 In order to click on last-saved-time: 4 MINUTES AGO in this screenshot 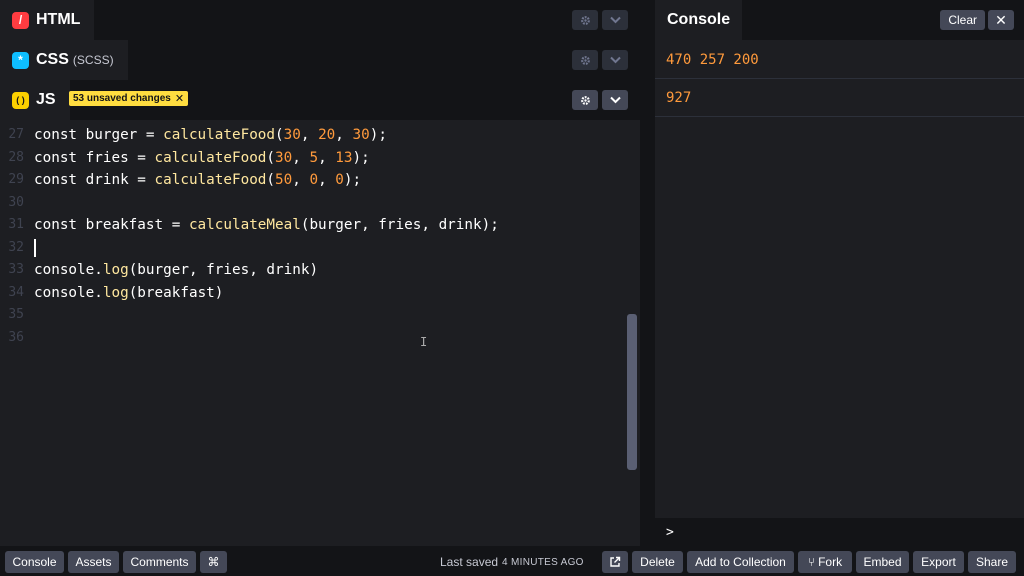, I will do `click(543, 562)`.